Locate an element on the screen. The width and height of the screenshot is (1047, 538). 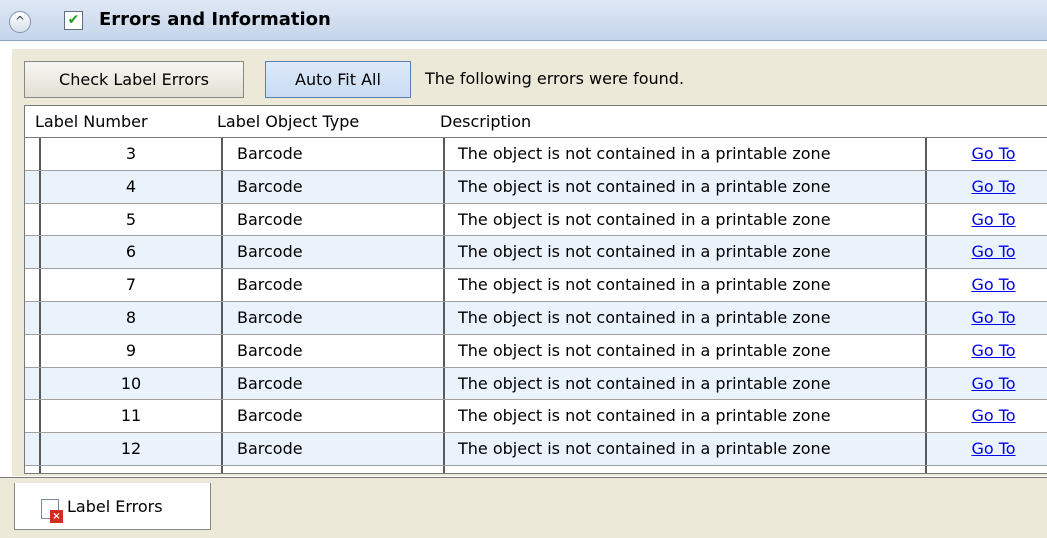
tab-label: Label Errors is located at coordinates (115, 506).